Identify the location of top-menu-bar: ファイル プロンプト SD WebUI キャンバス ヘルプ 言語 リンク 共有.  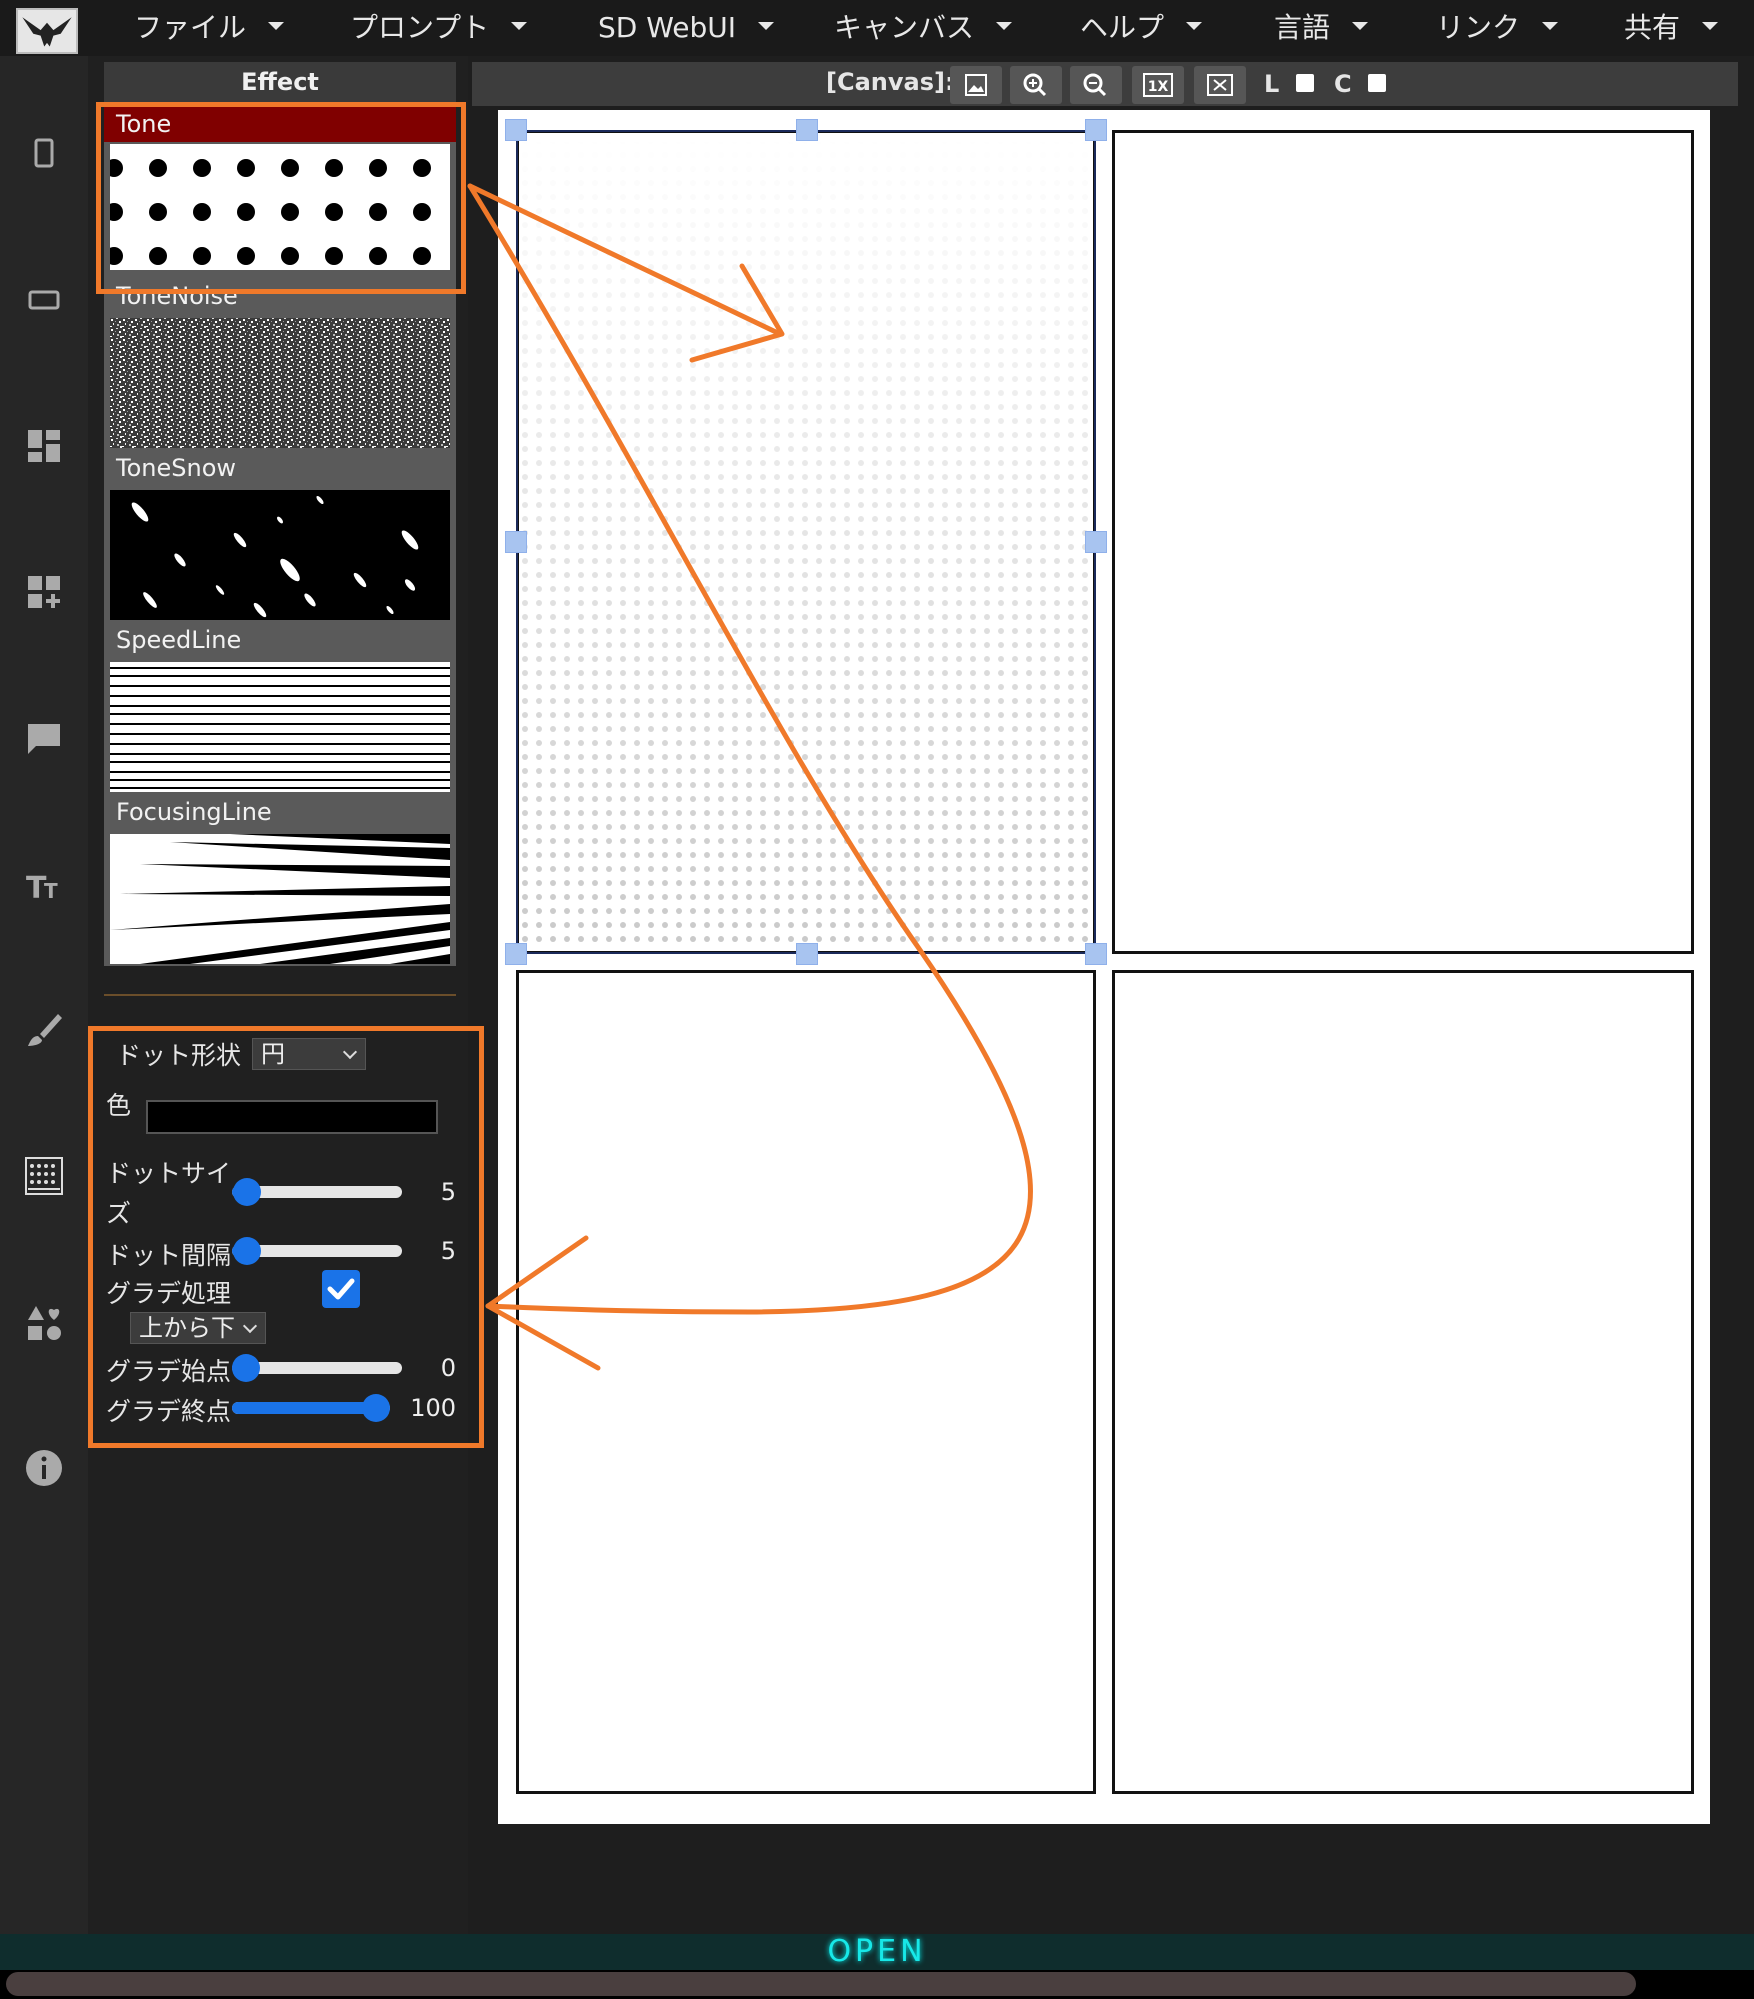
(877, 28).